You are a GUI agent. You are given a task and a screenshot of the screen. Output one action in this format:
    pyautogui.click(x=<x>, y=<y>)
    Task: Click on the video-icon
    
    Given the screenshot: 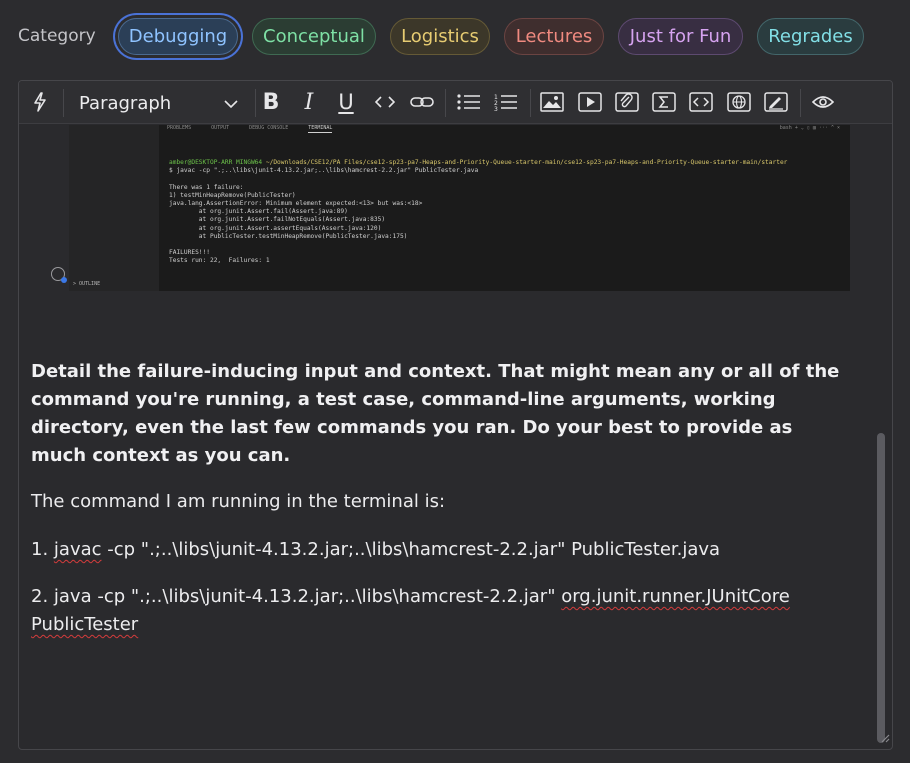 What is the action you would take?
    pyautogui.click(x=590, y=102)
    